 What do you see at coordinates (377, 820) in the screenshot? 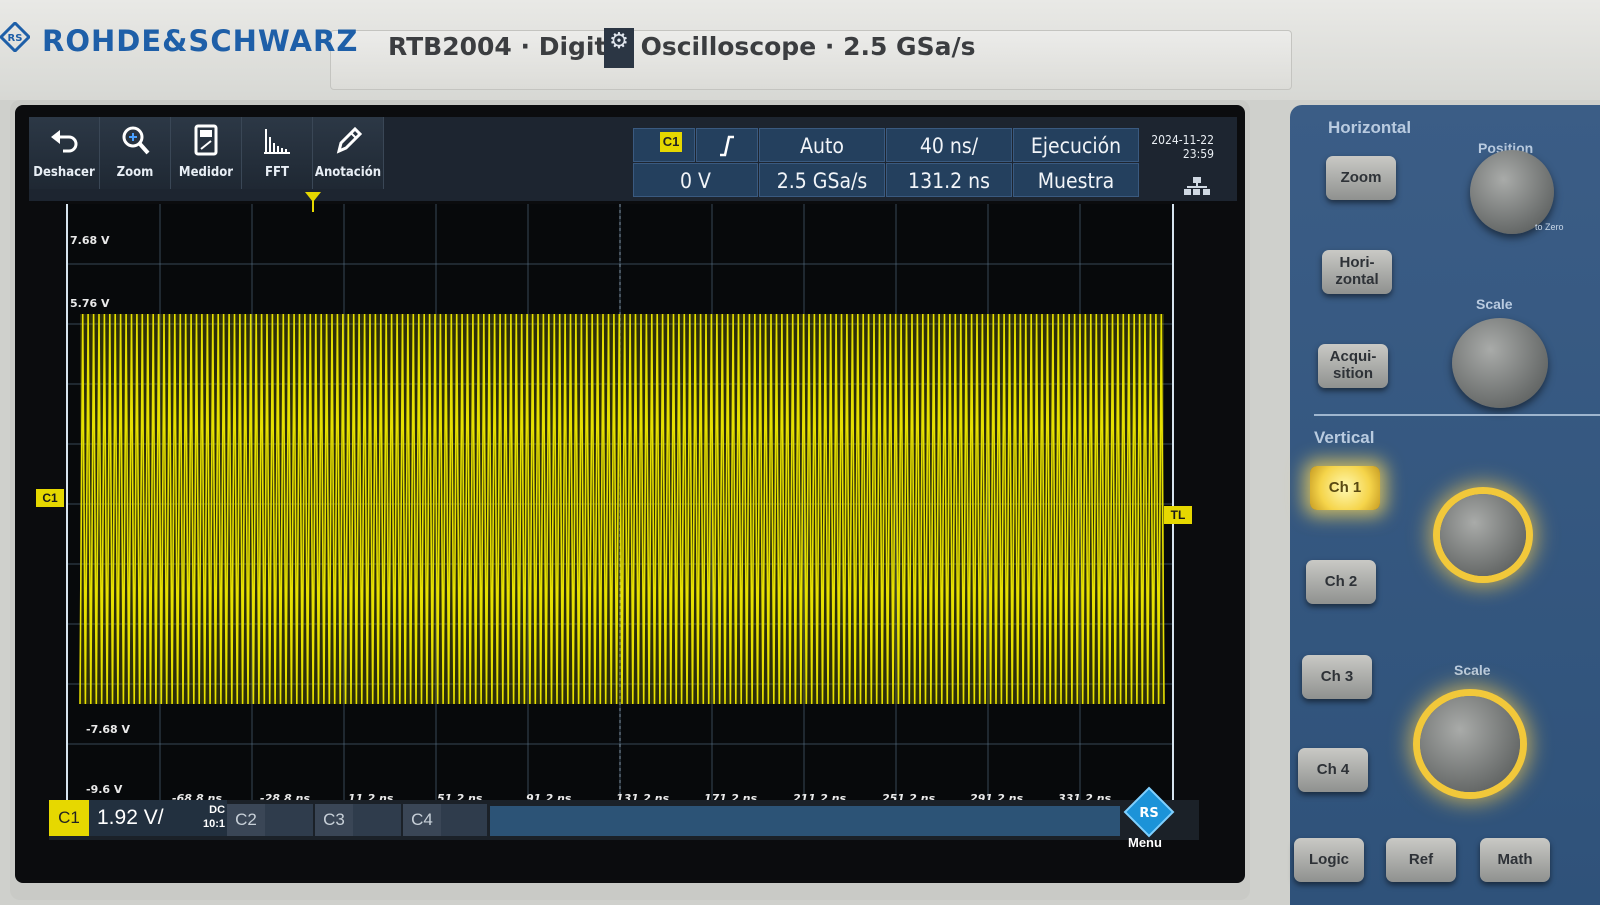
I see `ch3-info` at bounding box center [377, 820].